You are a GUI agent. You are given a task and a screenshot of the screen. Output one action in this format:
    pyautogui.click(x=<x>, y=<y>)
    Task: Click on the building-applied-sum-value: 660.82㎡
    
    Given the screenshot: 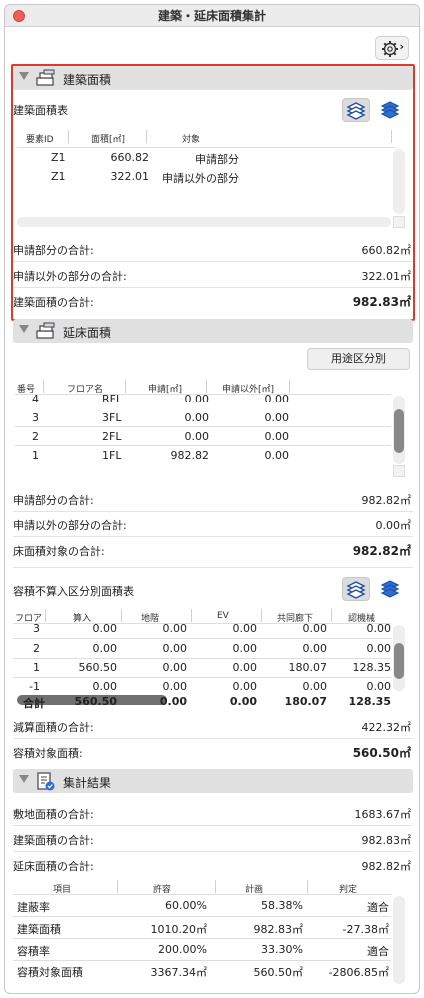 What is the action you would take?
    pyautogui.click(x=386, y=250)
    